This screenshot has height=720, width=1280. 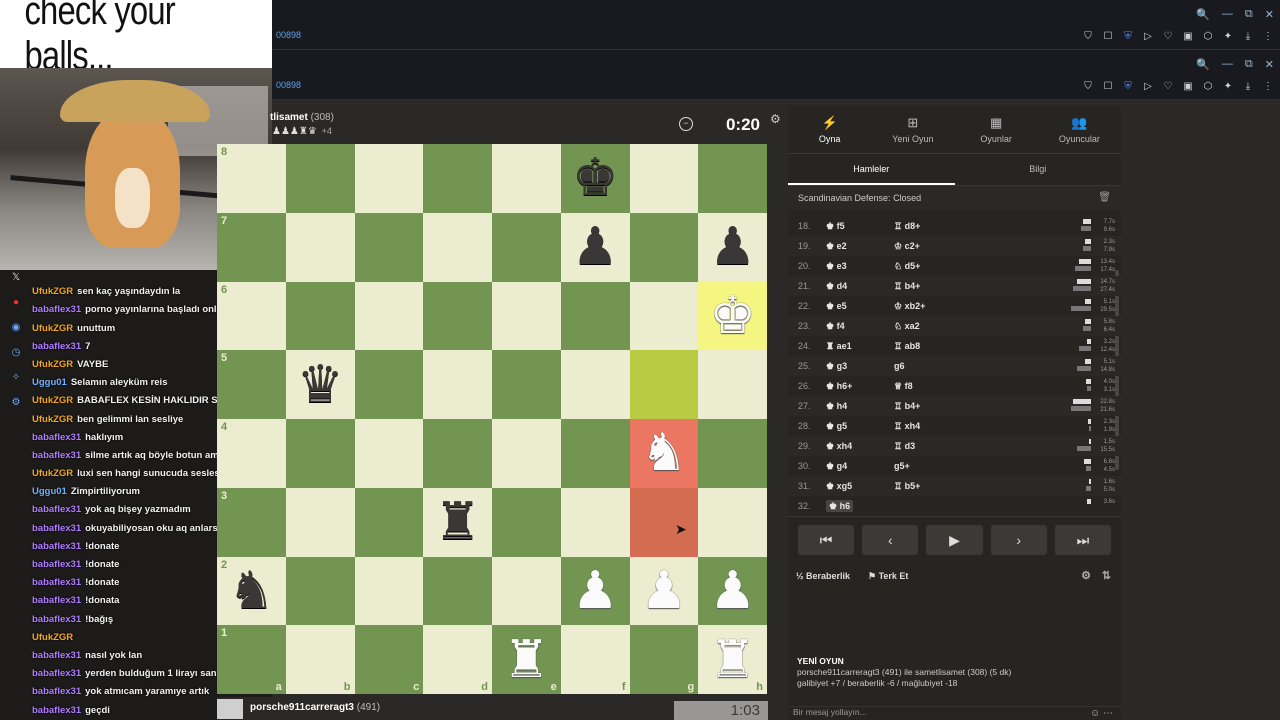 What do you see at coordinates (826, 540) in the screenshot?
I see `first-move-button: ⏮` at bounding box center [826, 540].